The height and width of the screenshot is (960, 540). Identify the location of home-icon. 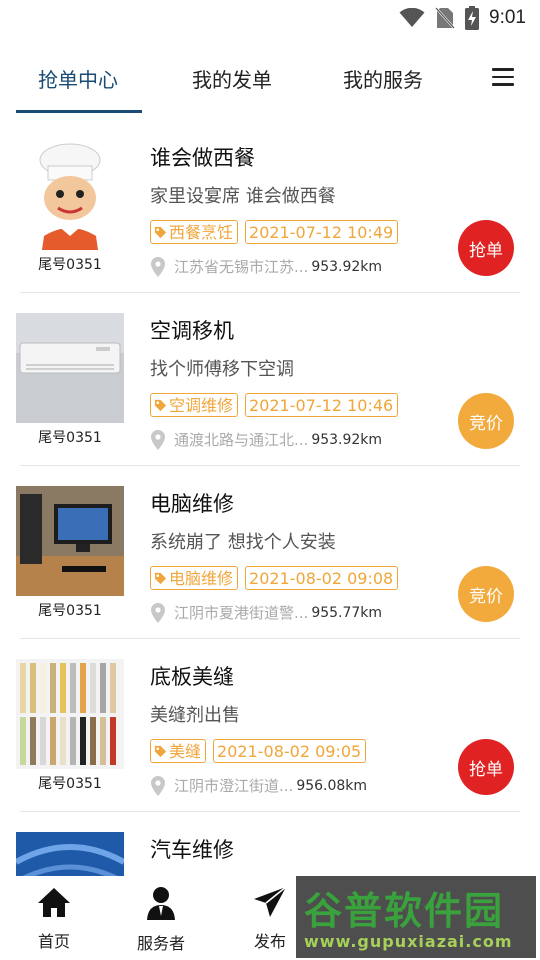
(54, 902).